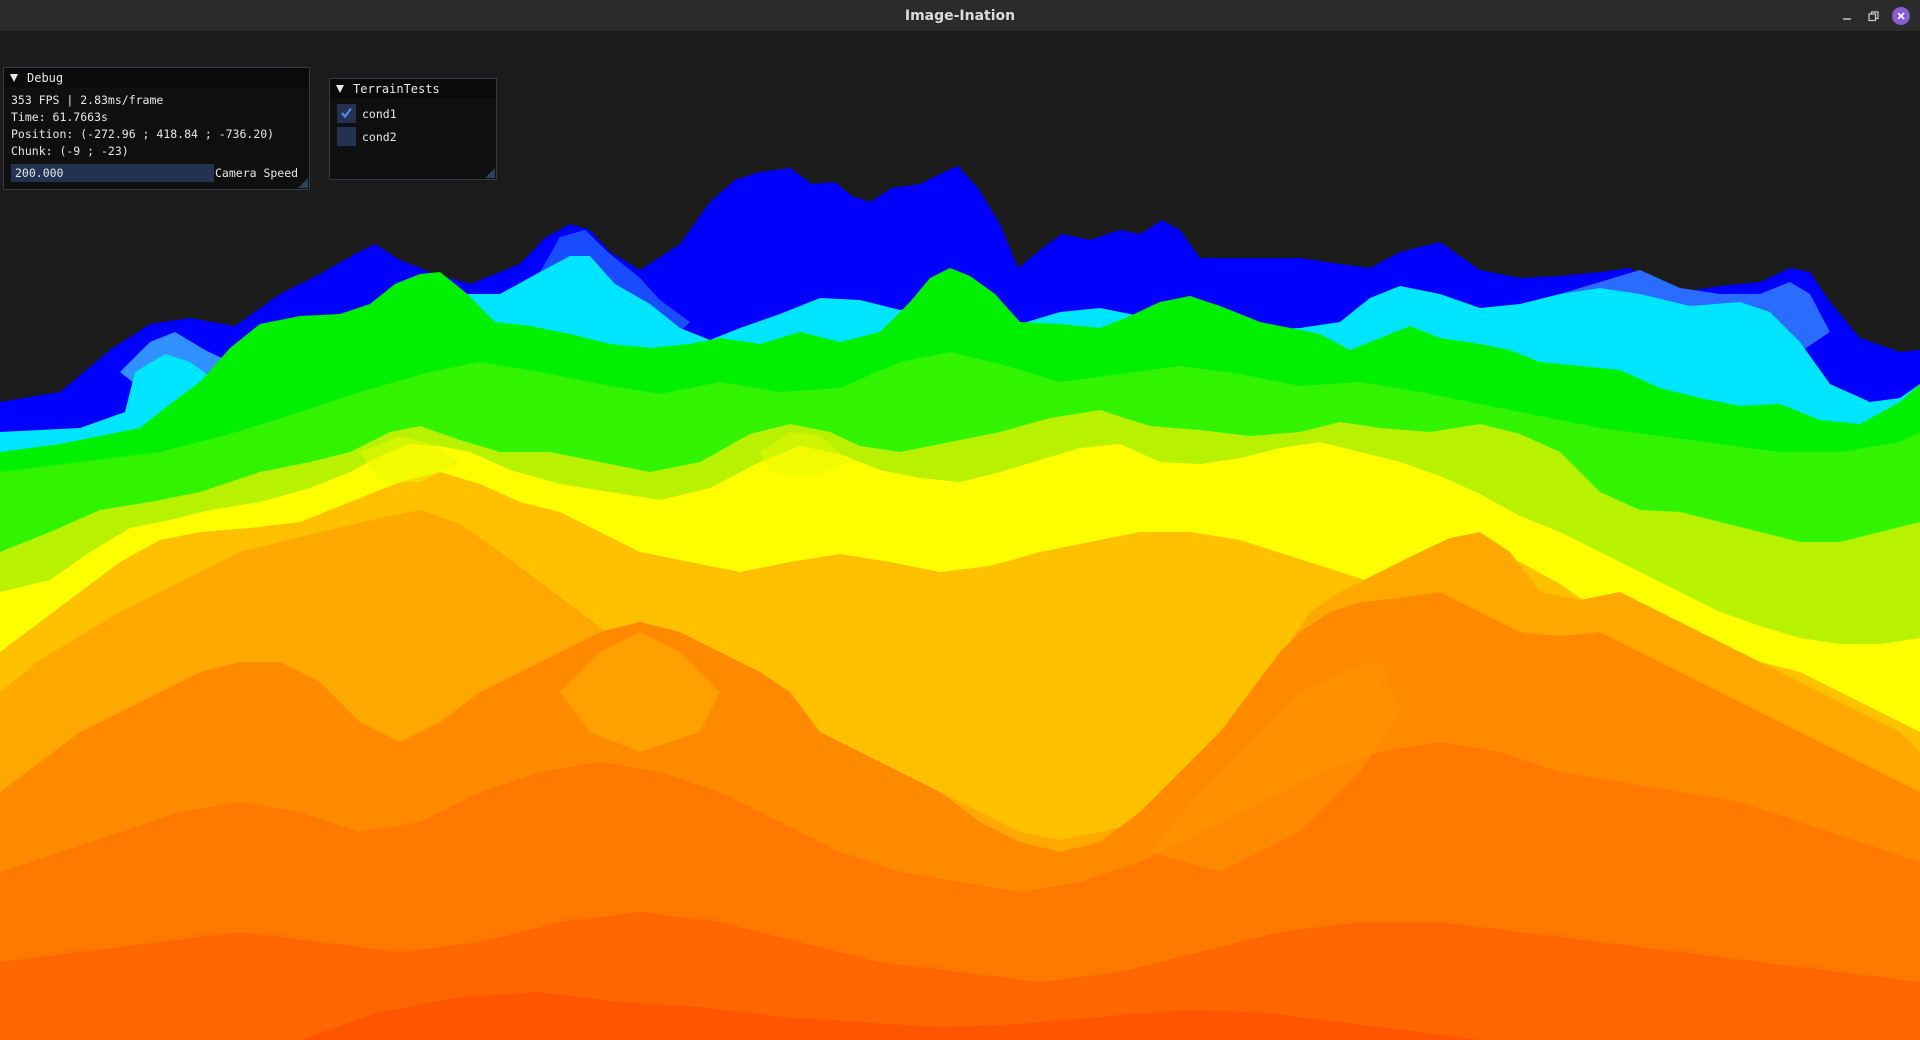  I want to click on restore-button, so click(1873, 16).